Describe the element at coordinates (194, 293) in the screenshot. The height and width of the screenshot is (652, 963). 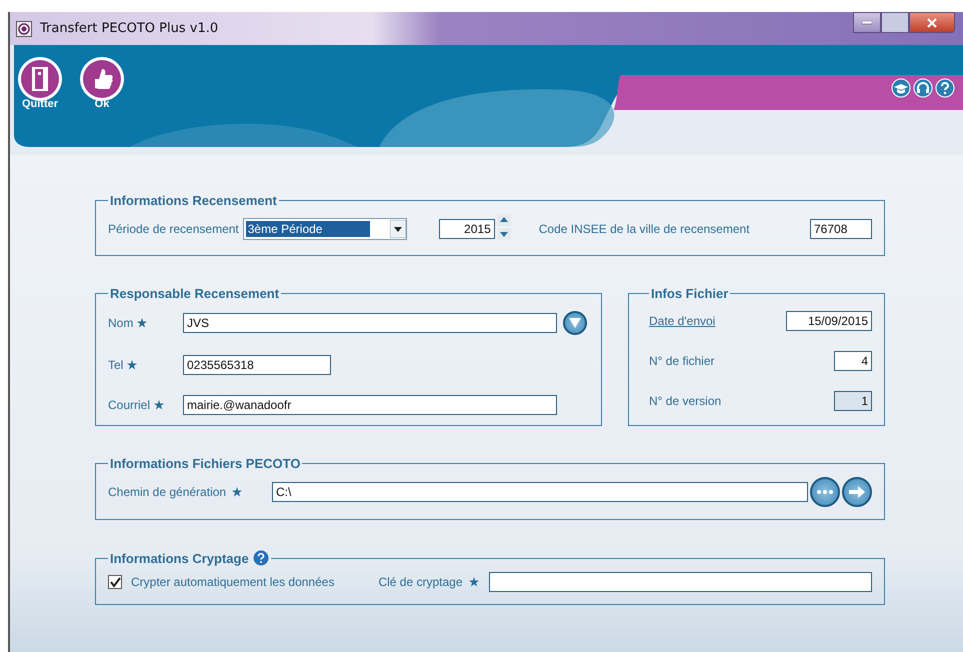
I see `group-title: Responsable Recensement` at that location.